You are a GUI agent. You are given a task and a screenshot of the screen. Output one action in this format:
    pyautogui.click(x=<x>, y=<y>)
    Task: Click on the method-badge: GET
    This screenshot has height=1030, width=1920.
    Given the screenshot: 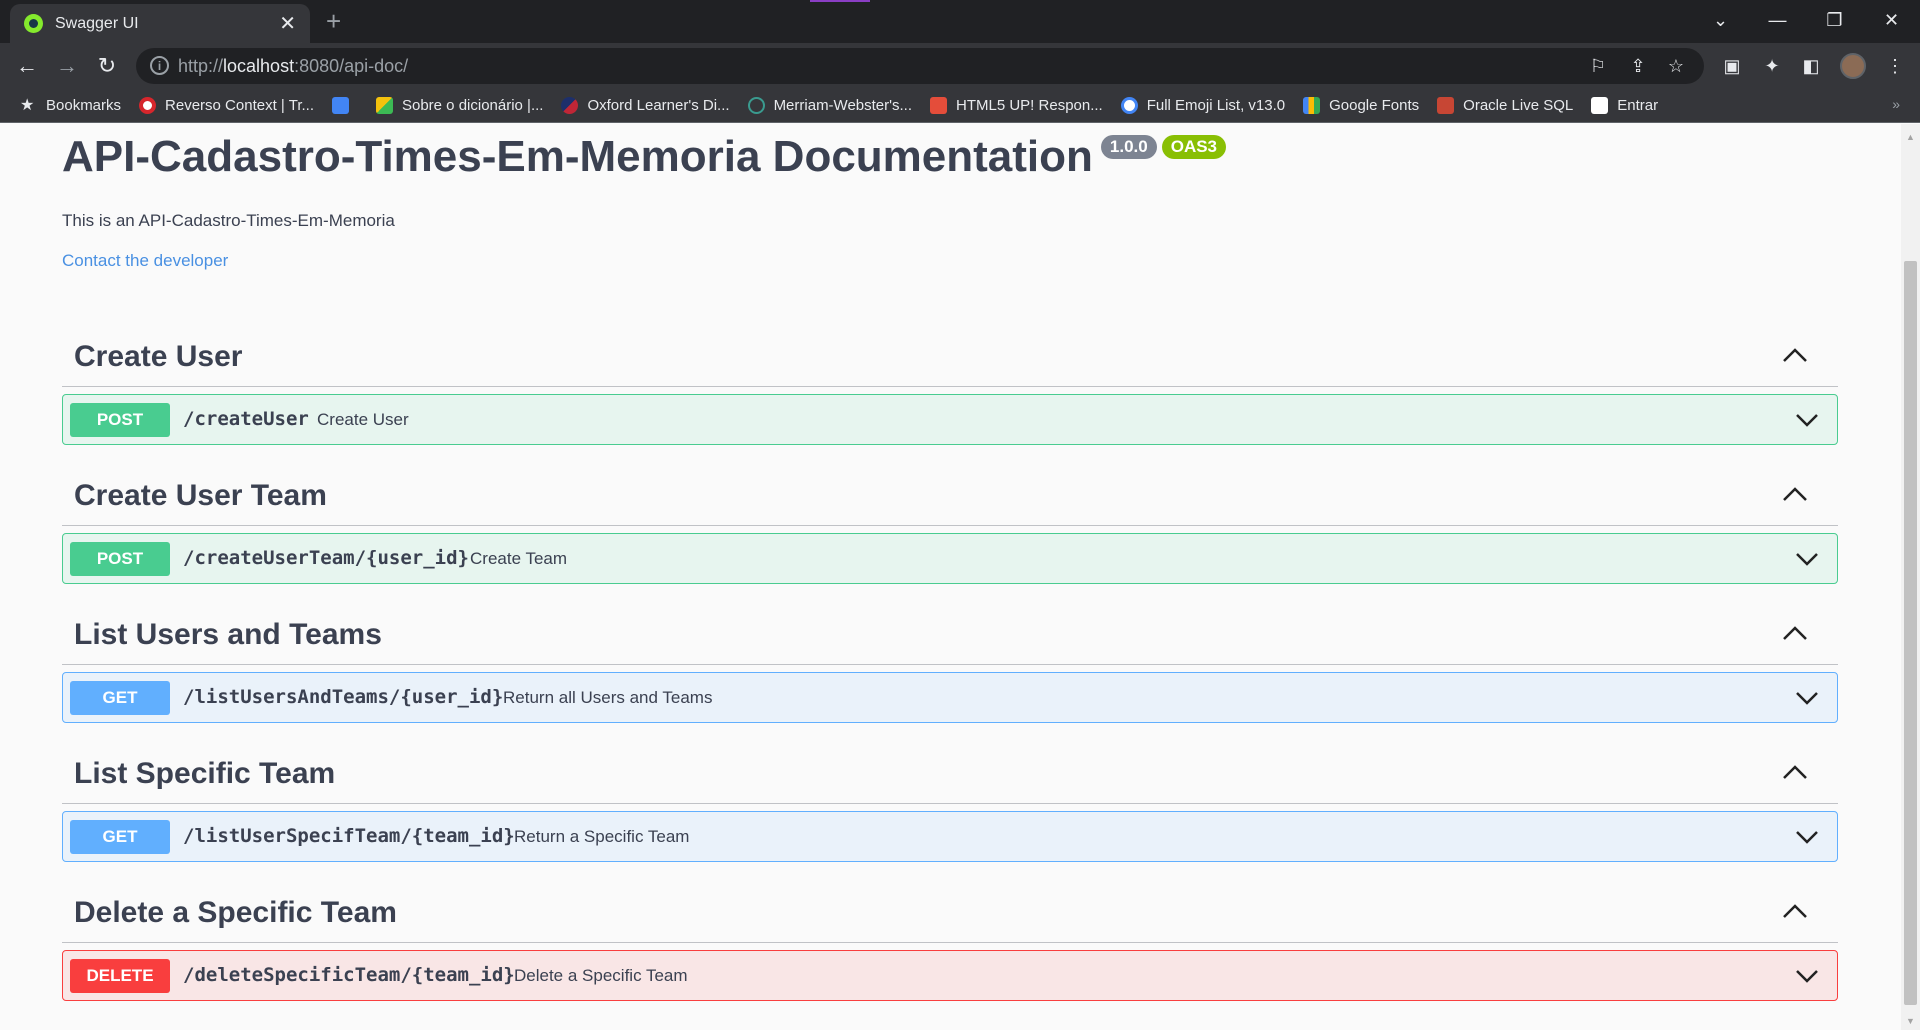 What is the action you would take?
    pyautogui.click(x=120, y=698)
    